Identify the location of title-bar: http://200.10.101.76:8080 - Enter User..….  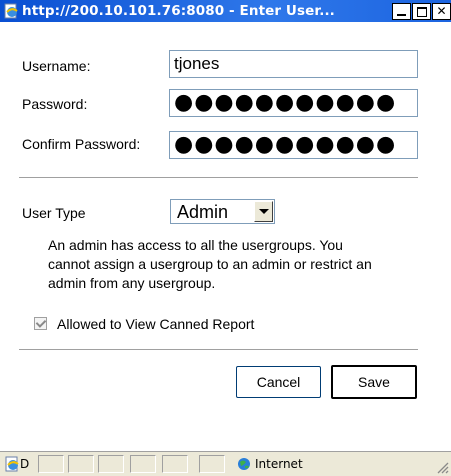
(225, 11).